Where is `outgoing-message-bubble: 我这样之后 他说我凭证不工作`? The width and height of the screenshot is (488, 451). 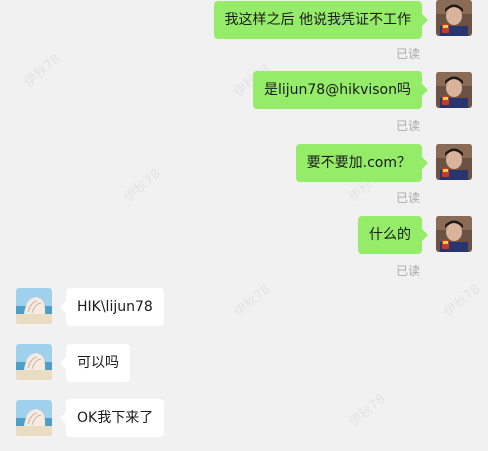 outgoing-message-bubble: 我这样之后 他说我凭证不工作 is located at coordinates (321, 20).